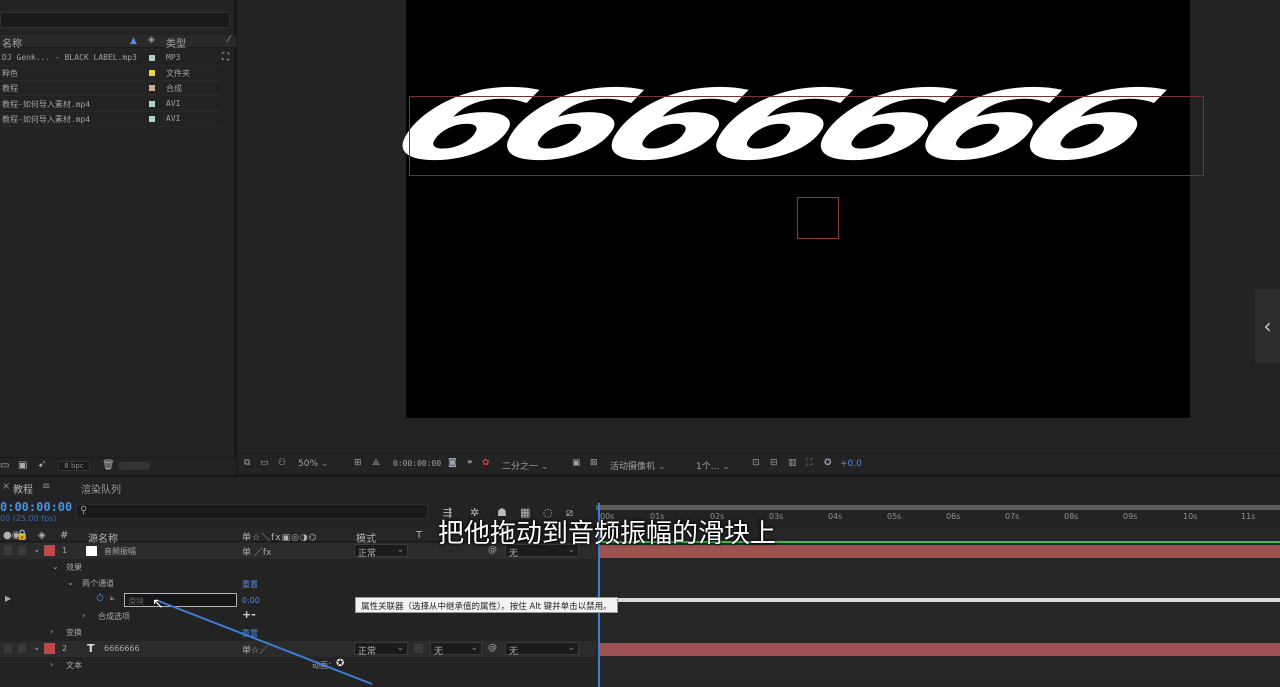  I want to click on effects-group: 效果, so click(74, 567).